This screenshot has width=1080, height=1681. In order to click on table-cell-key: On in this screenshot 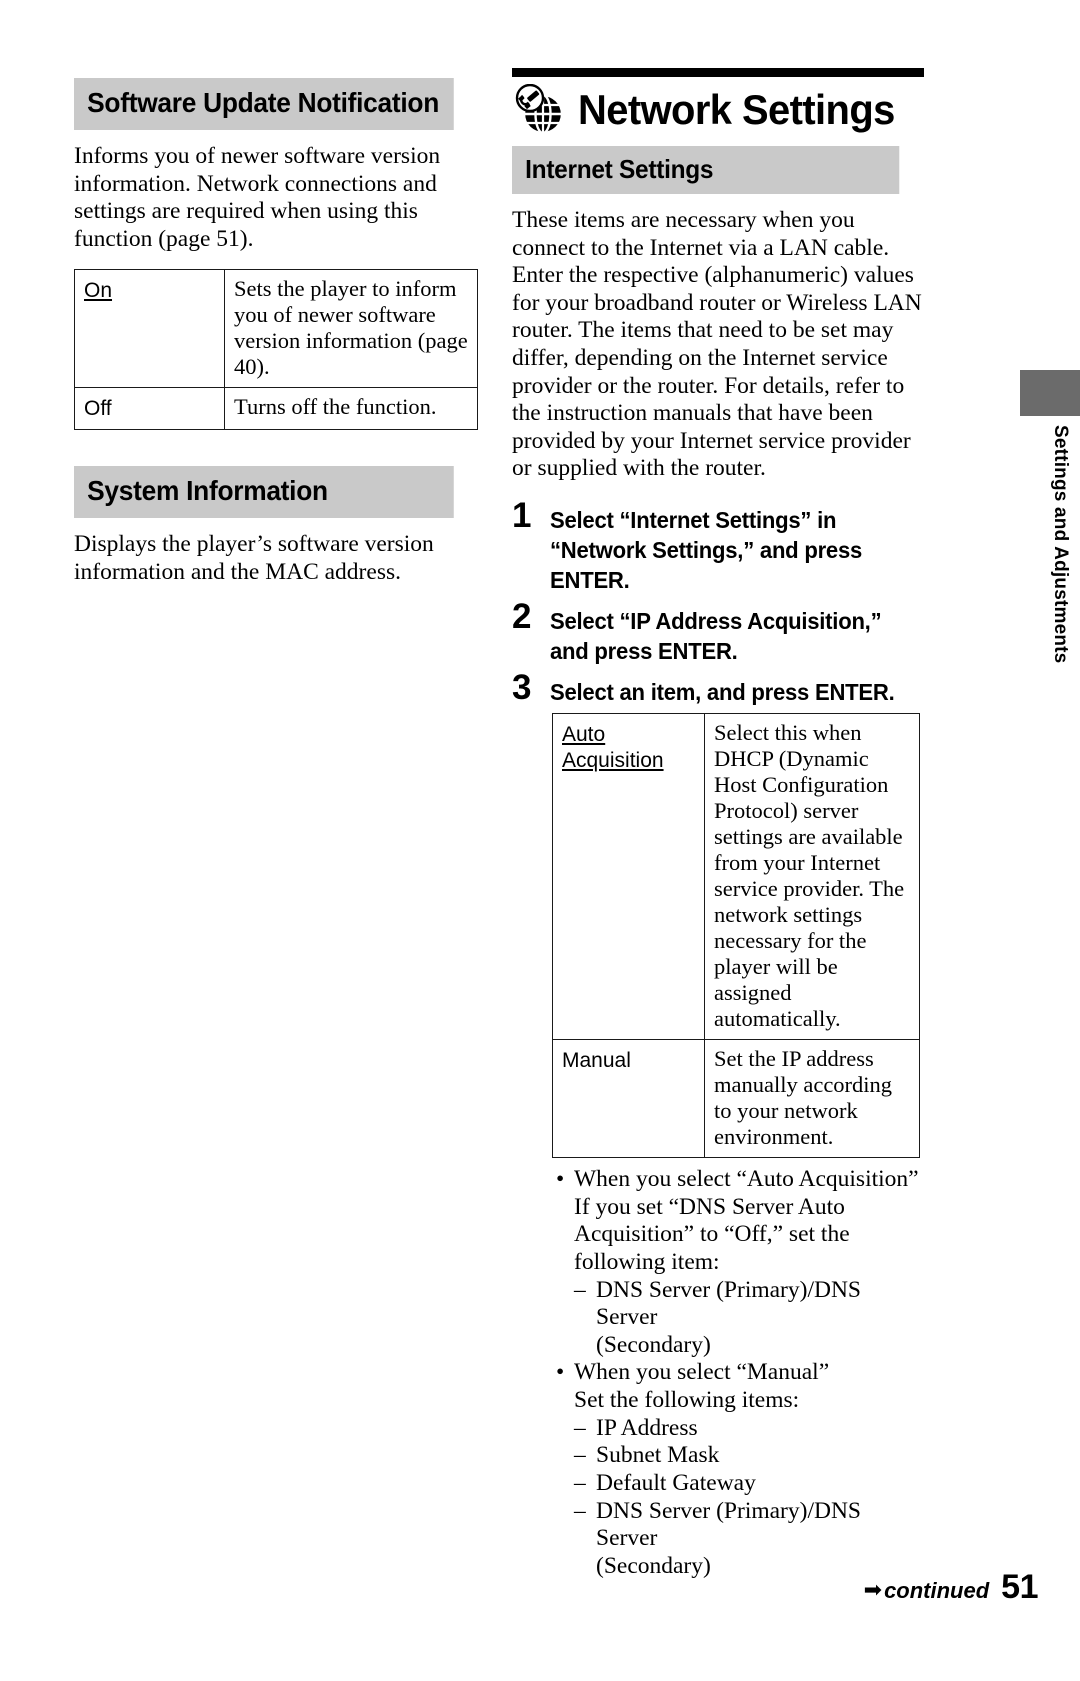, I will do `click(149, 329)`.